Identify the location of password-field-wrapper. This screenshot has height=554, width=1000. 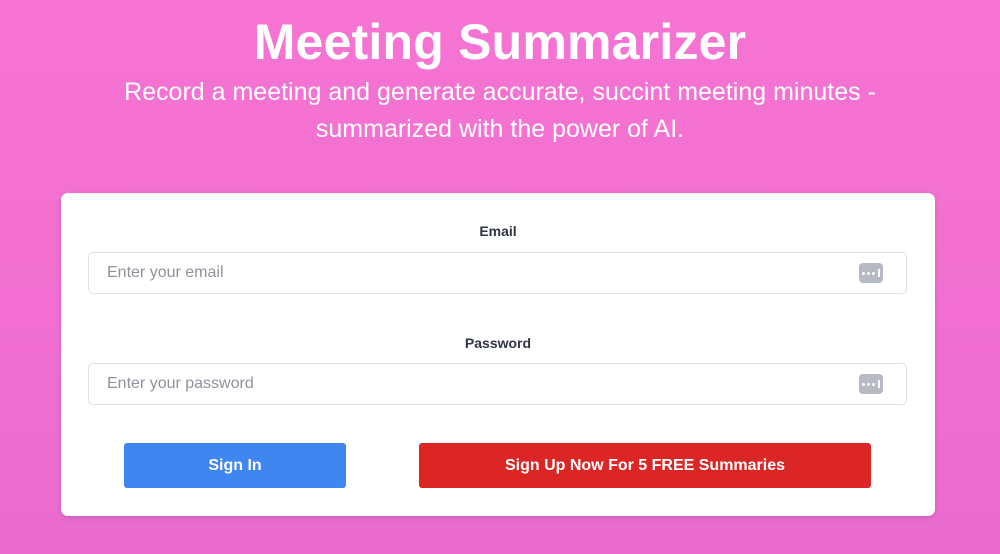
(497, 384).